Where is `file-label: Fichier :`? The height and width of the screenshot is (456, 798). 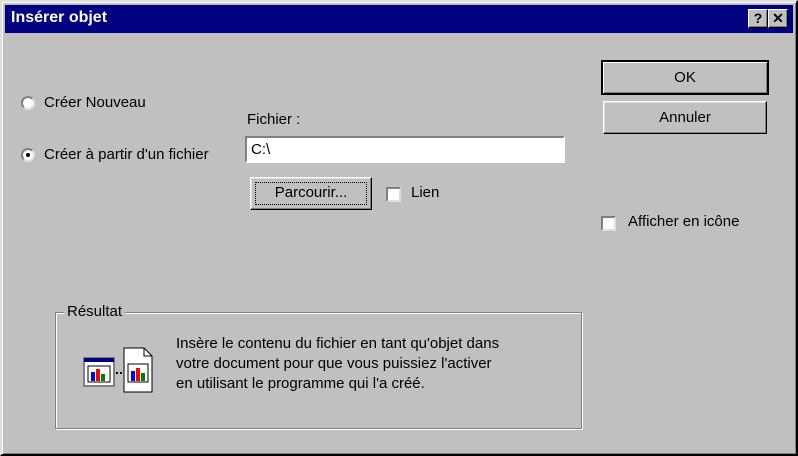 file-label: Fichier : is located at coordinates (274, 119).